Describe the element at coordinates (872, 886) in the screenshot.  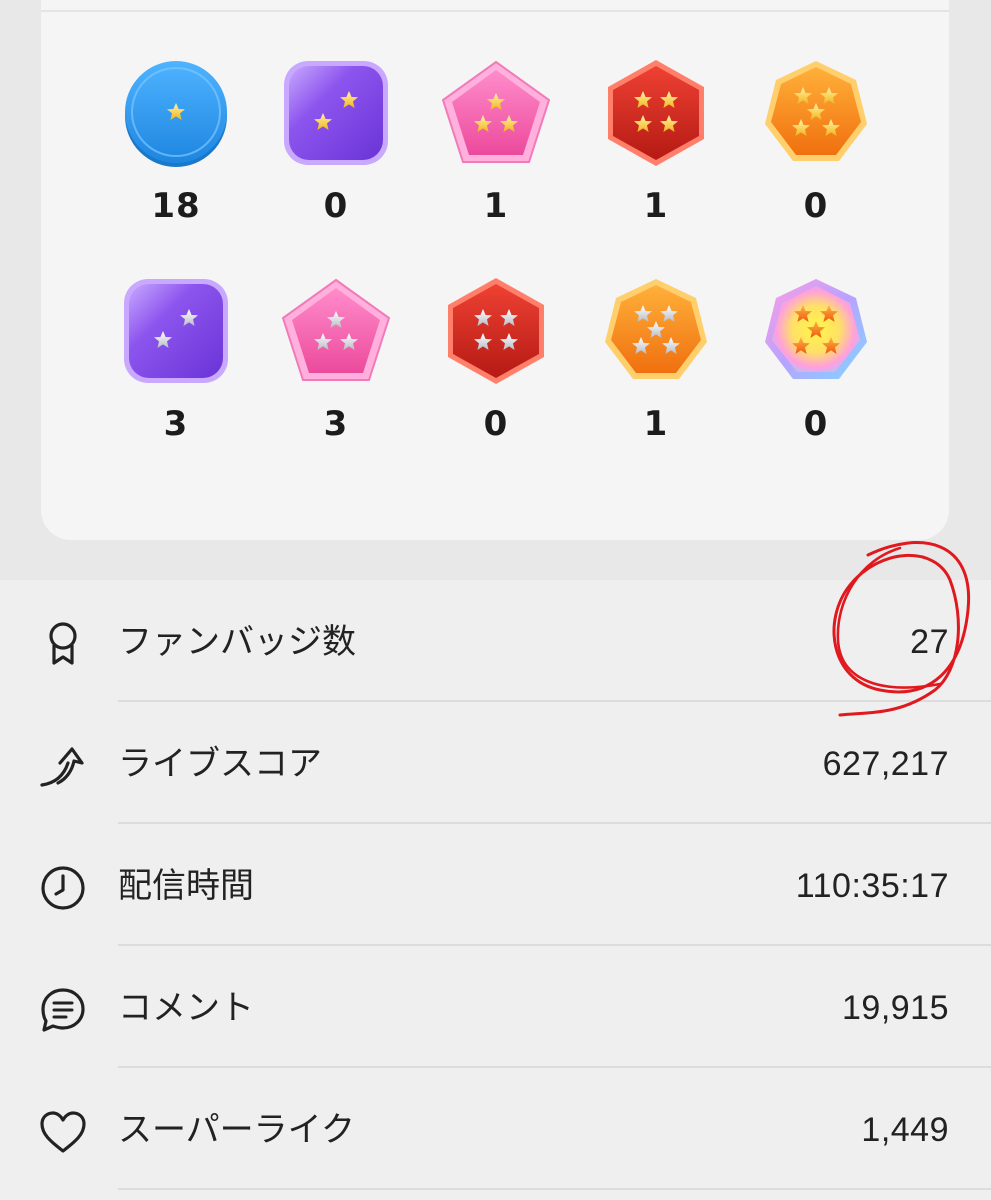
I see `stat-value: 110:35:17` at that location.